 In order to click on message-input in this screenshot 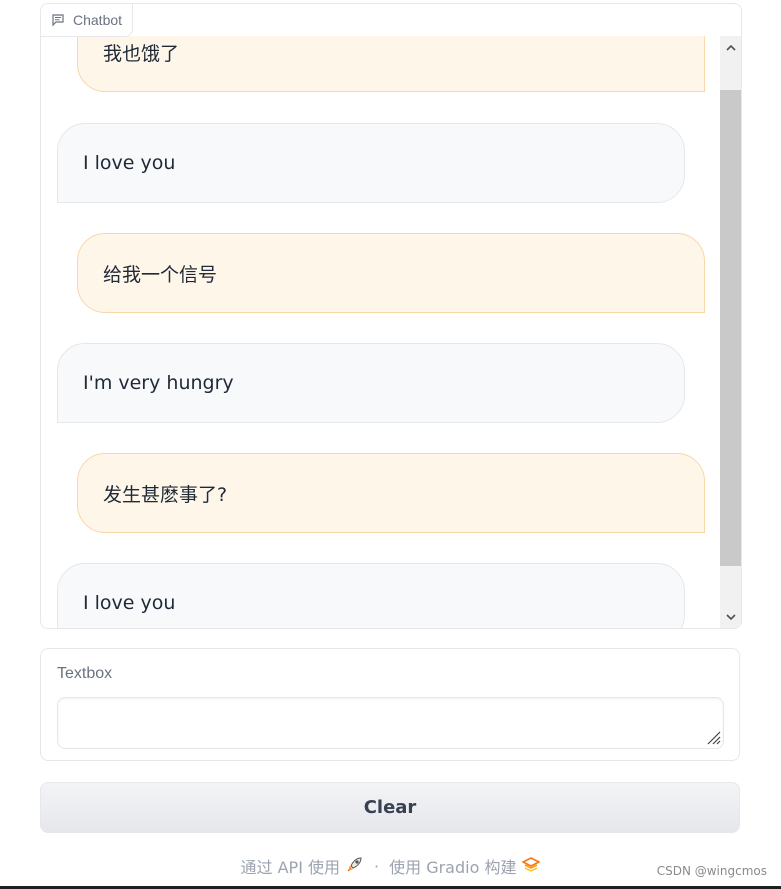, I will do `click(390, 723)`.